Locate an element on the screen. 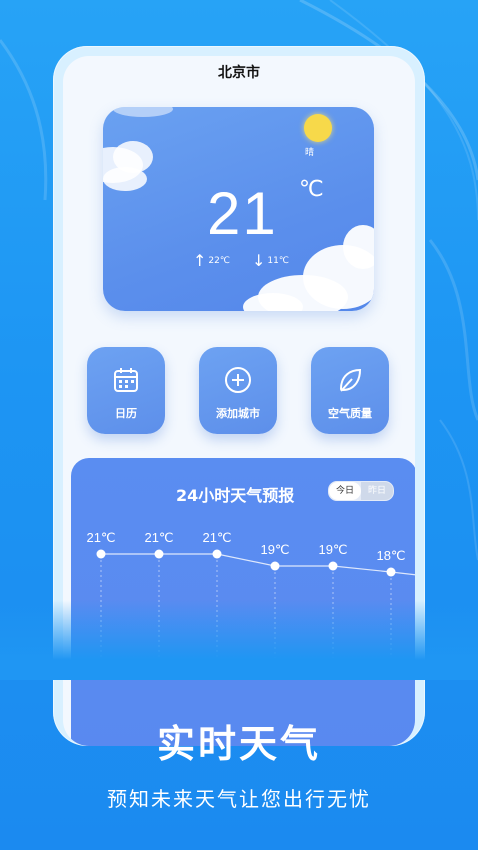 The height and width of the screenshot is (850, 478). add-city-button: 添加城市 is located at coordinates (238, 390).